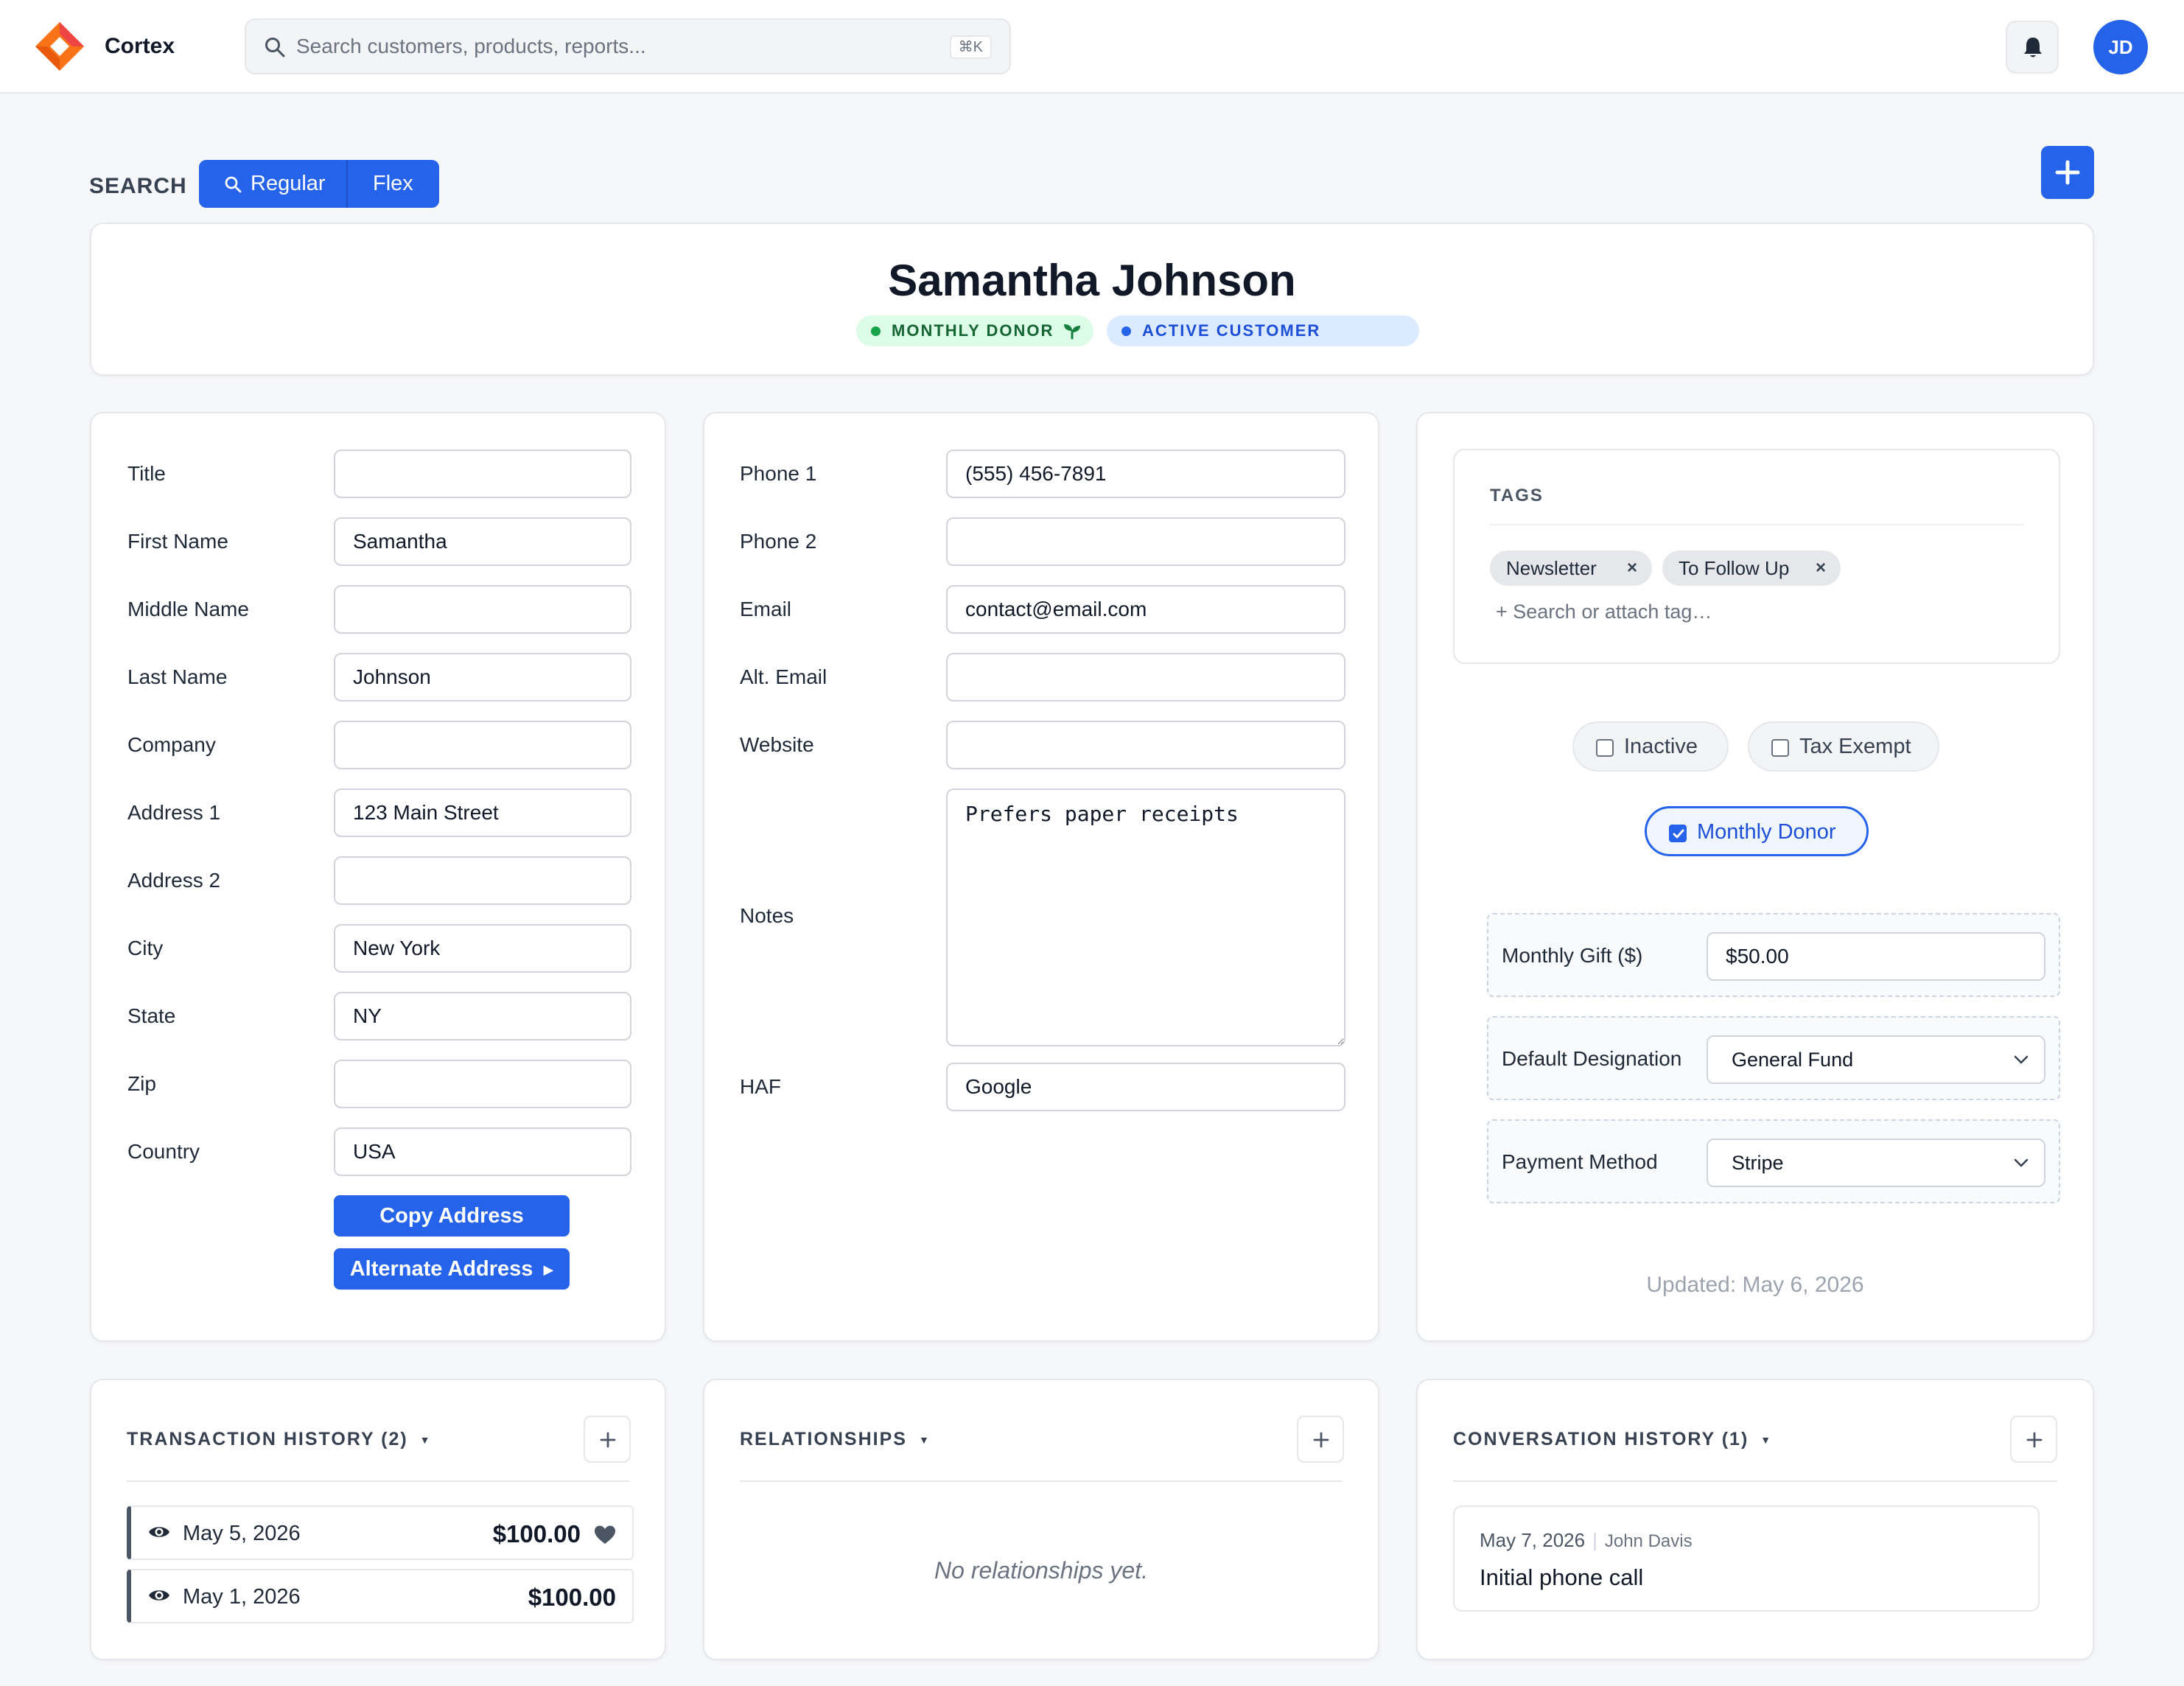 The width and height of the screenshot is (2184, 1686). What do you see at coordinates (2021, 1162) in the screenshot?
I see `chevron-down-icon` at bounding box center [2021, 1162].